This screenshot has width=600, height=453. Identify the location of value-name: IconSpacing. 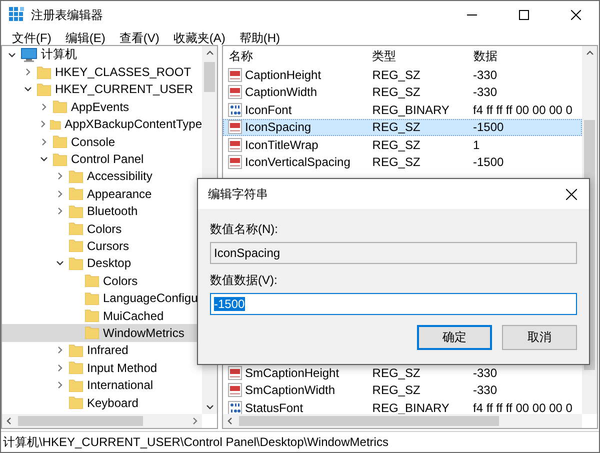
(278, 127).